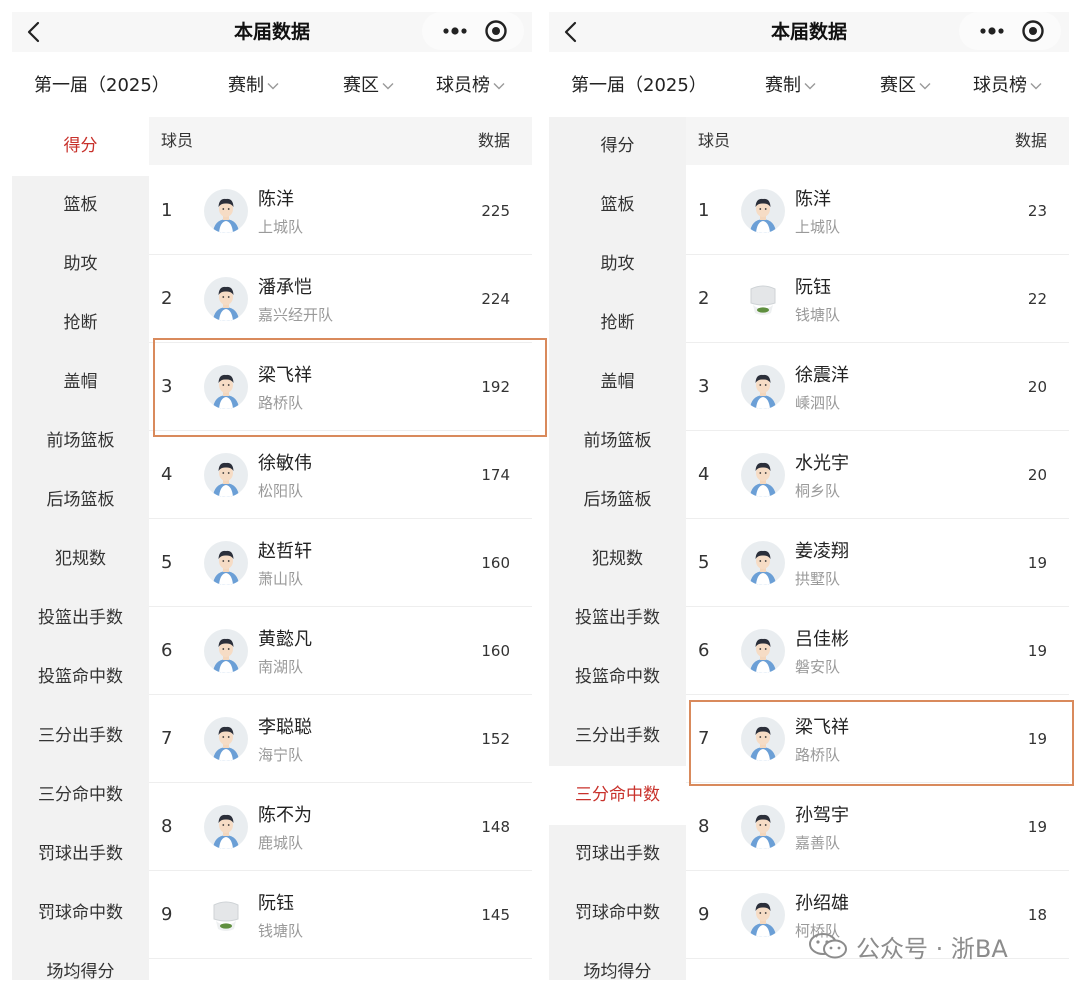 The height and width of the screenshot is (990, 1080). I want to click on chevron-down-icon, so click(1036, 86).